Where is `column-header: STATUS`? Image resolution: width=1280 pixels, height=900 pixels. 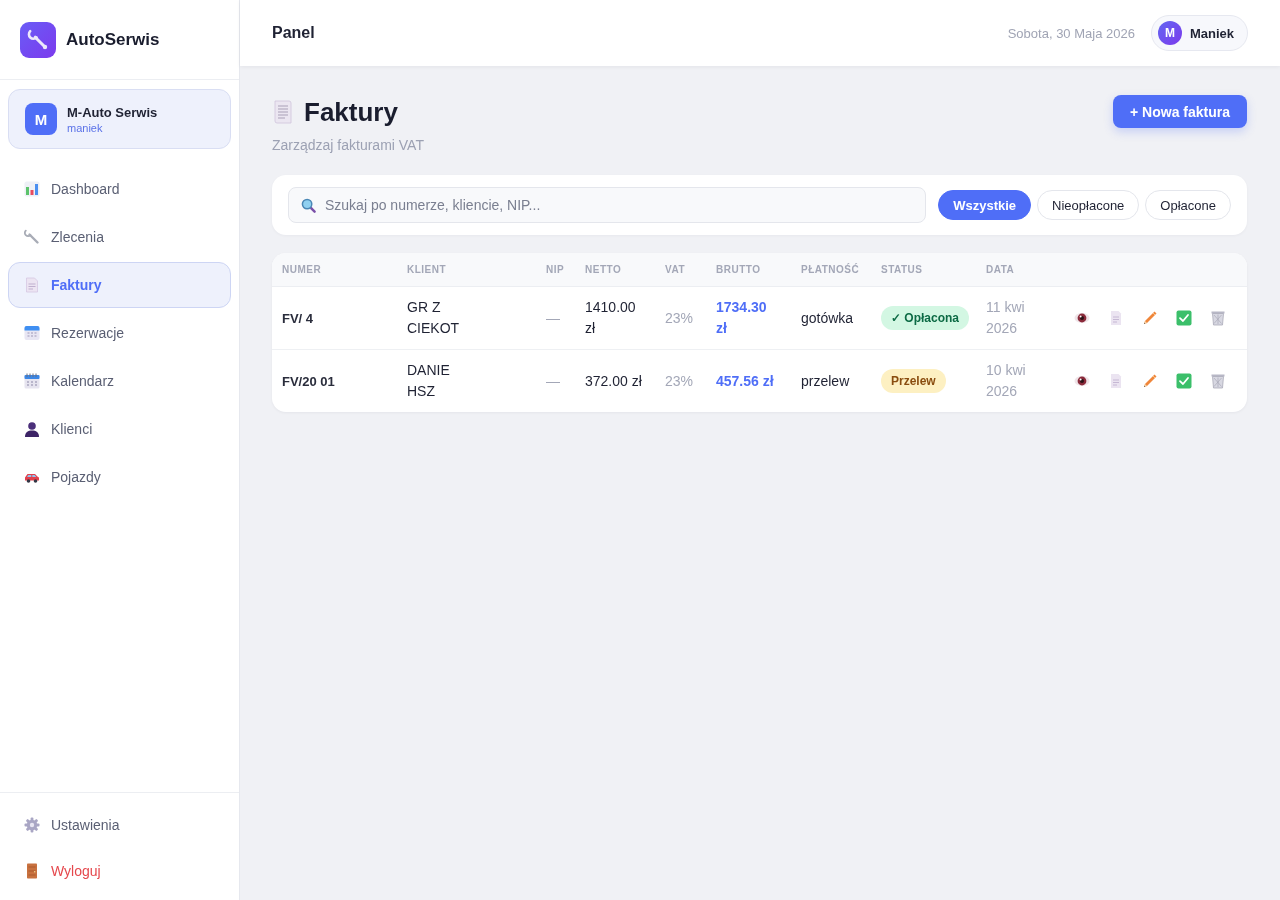 column-header: STATUS is located at coordinates (902, 269).